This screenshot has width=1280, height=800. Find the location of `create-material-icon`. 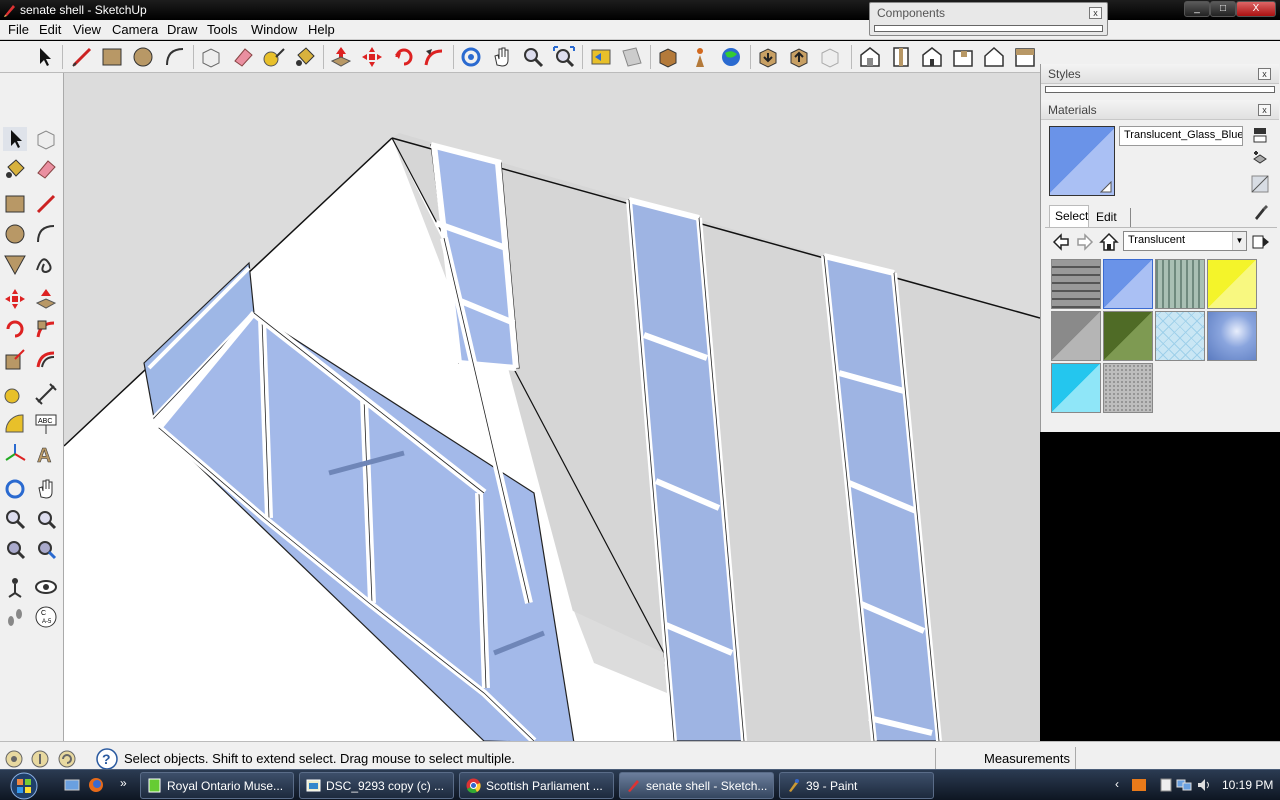

create-material-icon is located at coordinates (1260, 159).